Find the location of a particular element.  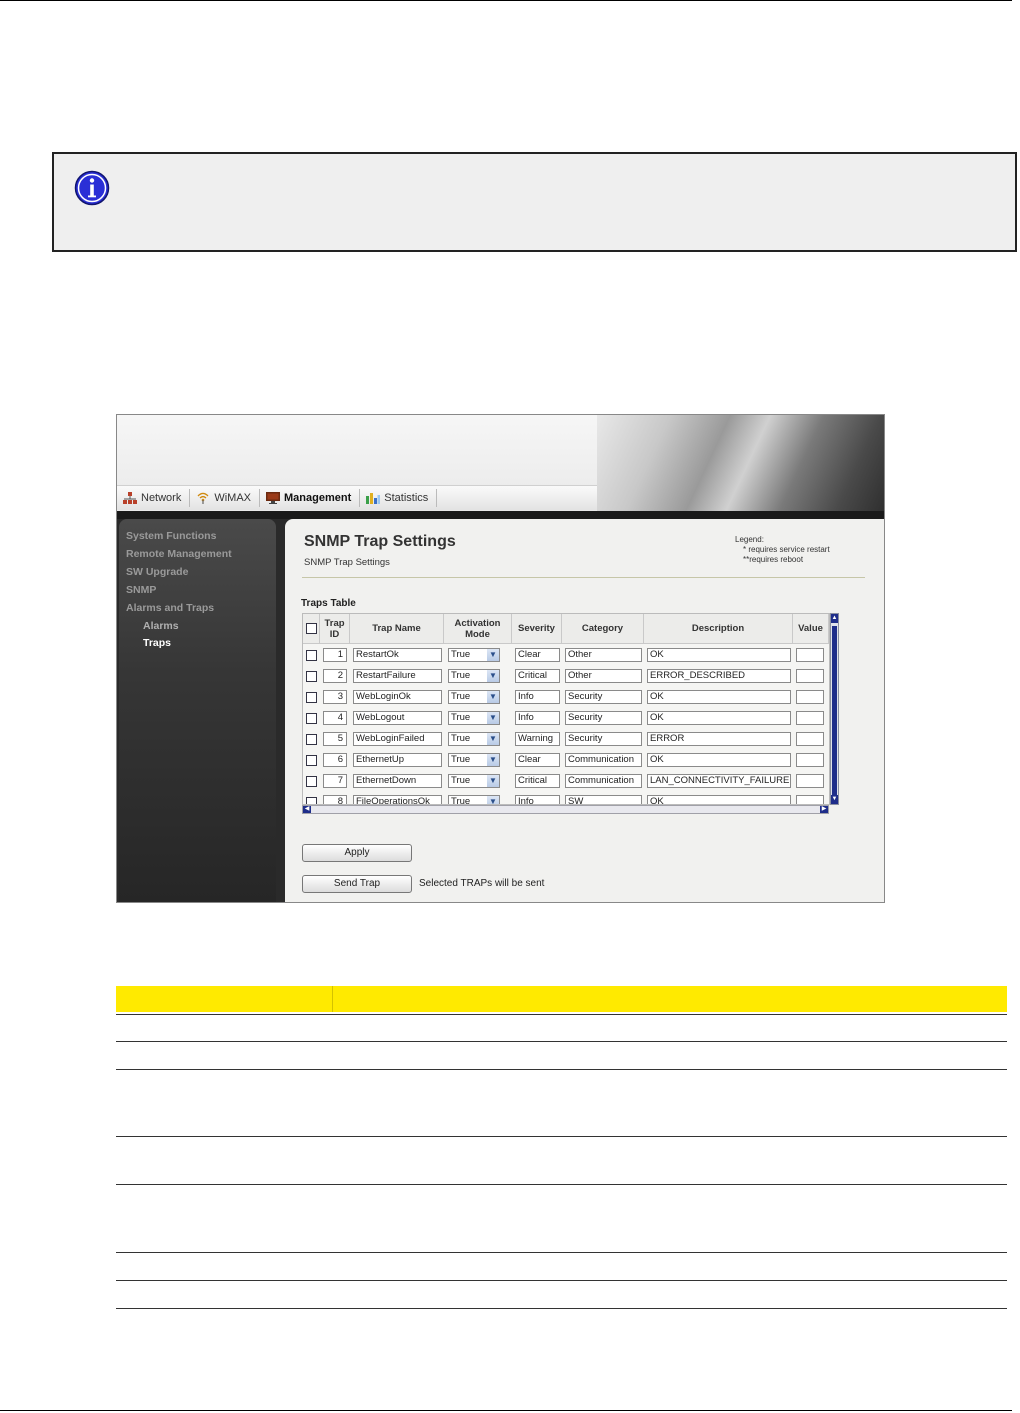

trap-id-field: 3 is located at coordinates (335, 697).